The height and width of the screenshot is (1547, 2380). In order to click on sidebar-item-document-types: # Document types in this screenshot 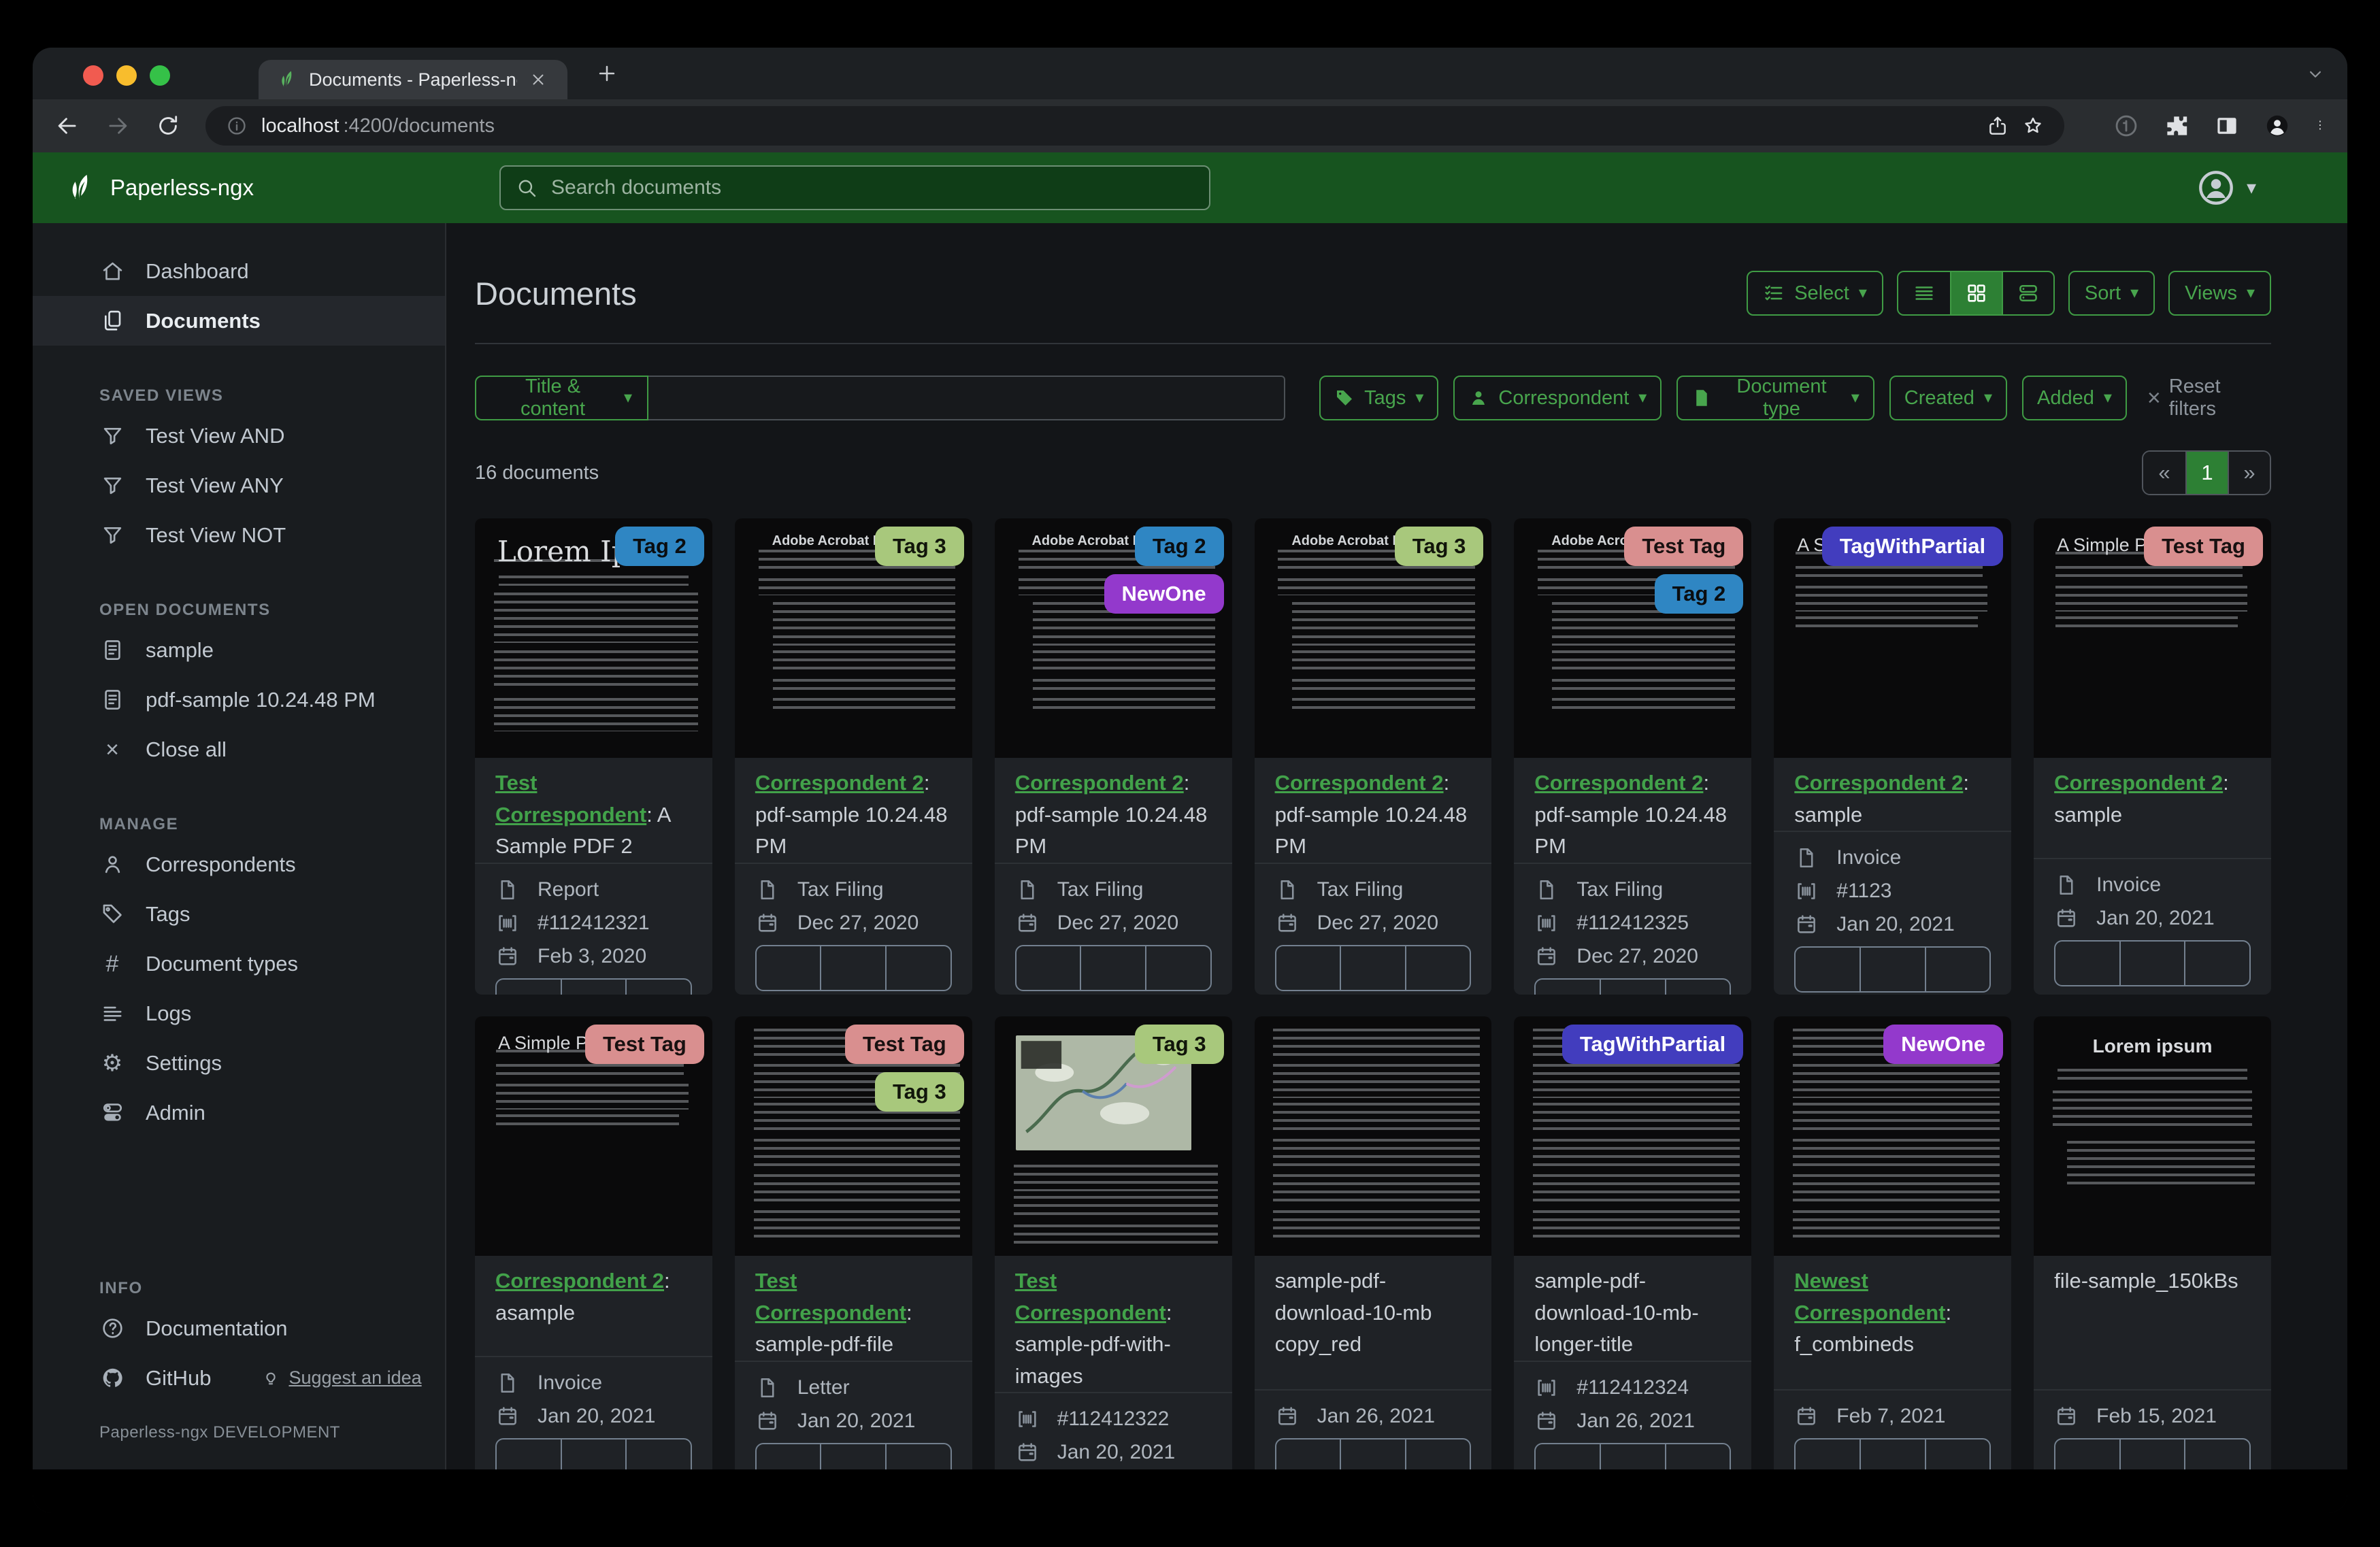, I will do `click(239, 963)`.